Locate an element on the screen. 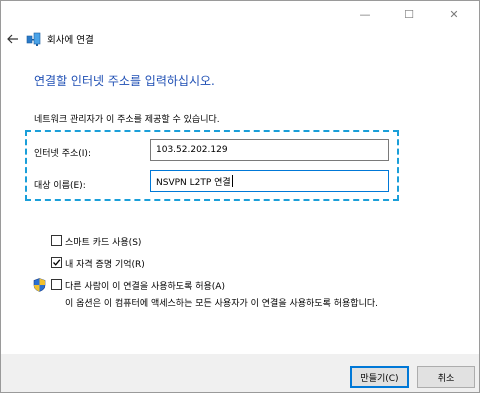  internet-address-label: 인터넷 주소(I): is located at coordinates (62, 154).